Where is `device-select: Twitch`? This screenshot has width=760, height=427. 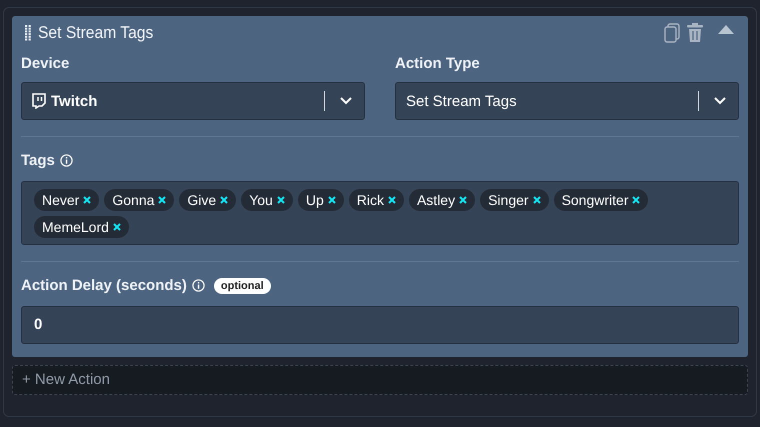 device-select: Twitch is located at coordinates (193, 101).